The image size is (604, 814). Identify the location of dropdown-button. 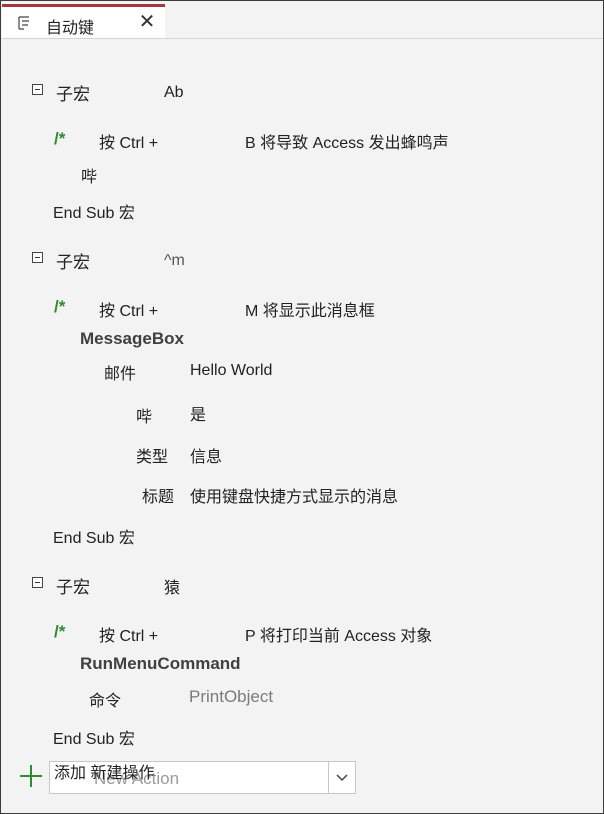
(341, 777).